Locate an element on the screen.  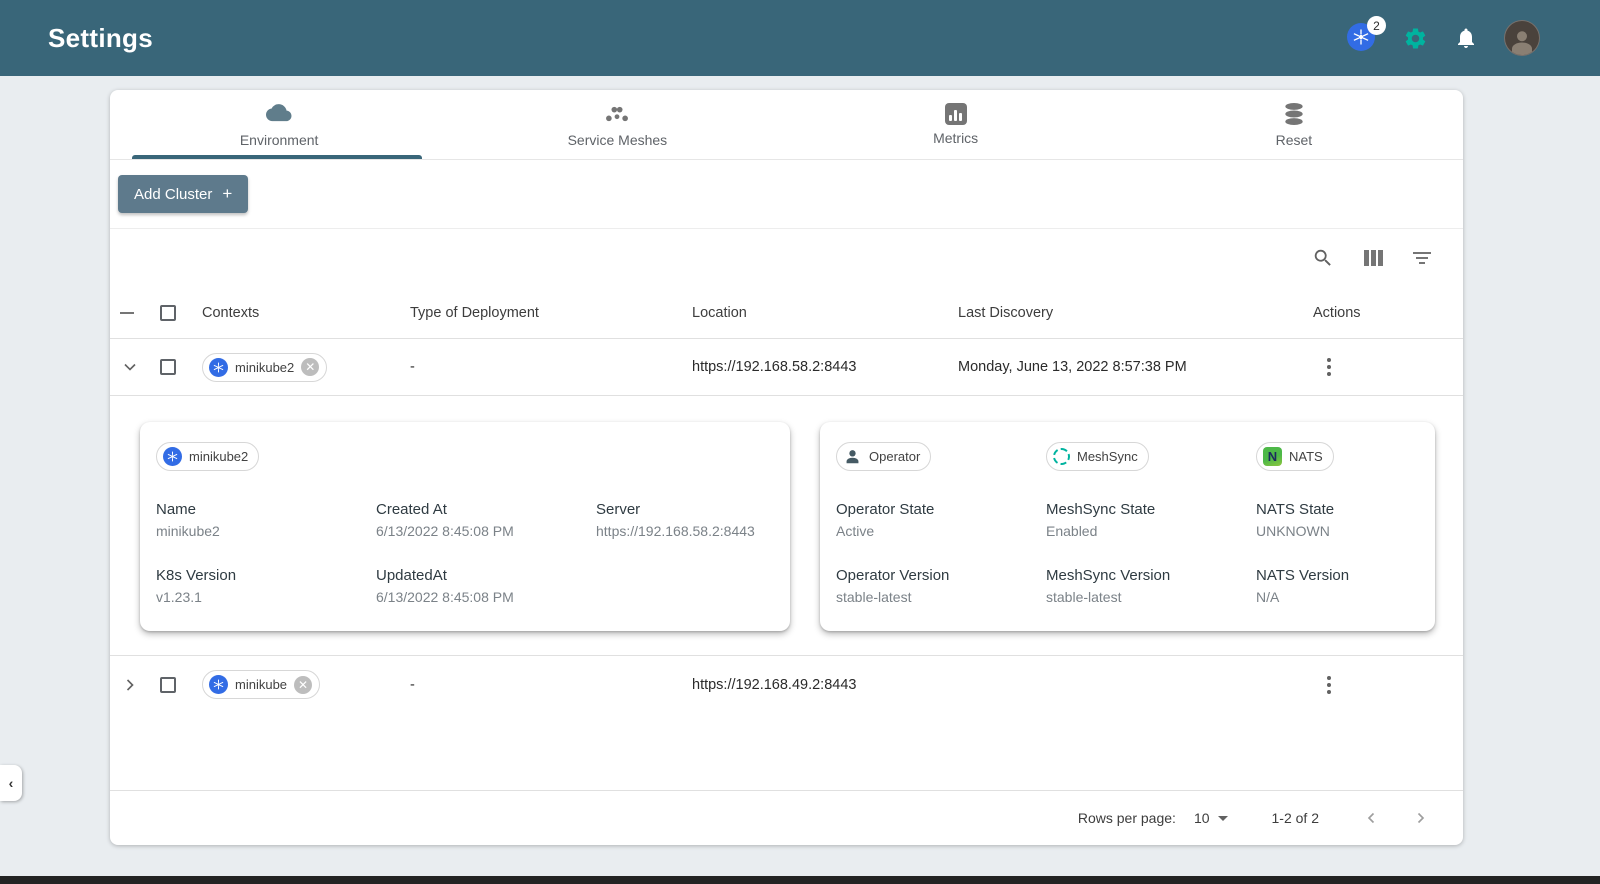
field-created-at: Created At 6/13/2022 8:45:08 PM is located at coordinates (445, 520).